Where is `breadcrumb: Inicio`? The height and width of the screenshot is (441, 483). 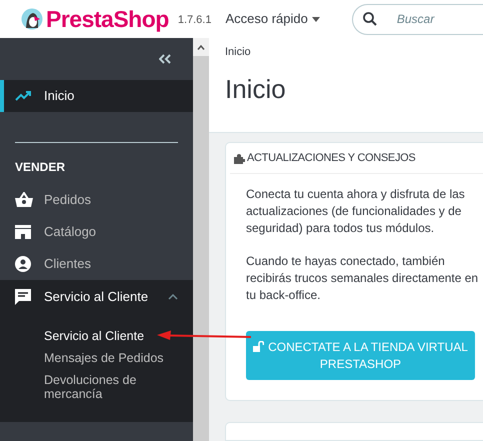 breadcrumb: Inicio is located at coordinates (354, 52).